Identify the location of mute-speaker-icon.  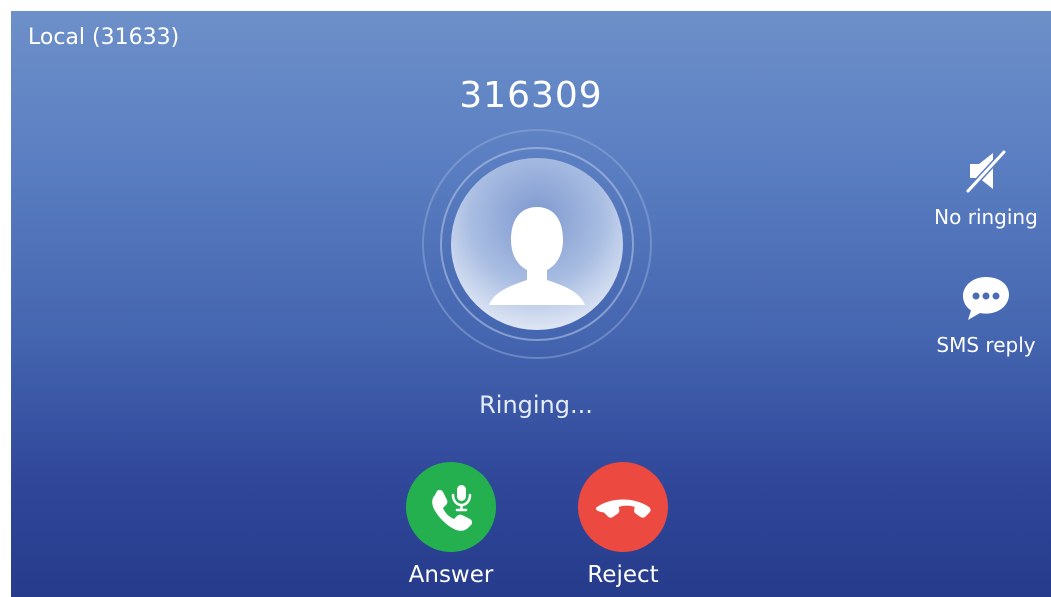
(986, 171).